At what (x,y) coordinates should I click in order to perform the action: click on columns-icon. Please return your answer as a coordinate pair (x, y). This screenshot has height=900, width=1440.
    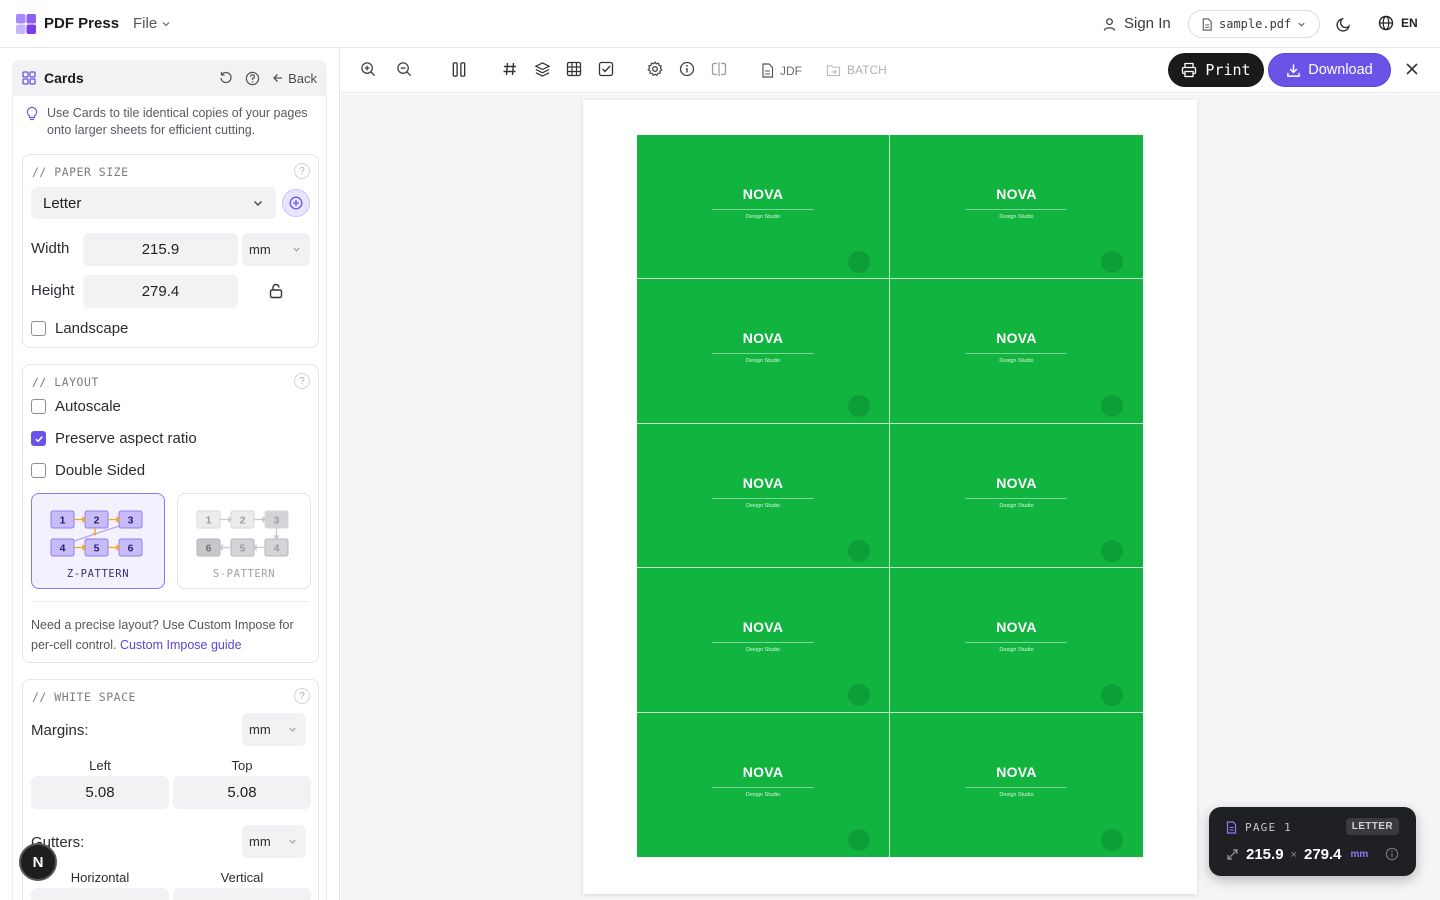
    Looking at the image, I should click on (459, 69).